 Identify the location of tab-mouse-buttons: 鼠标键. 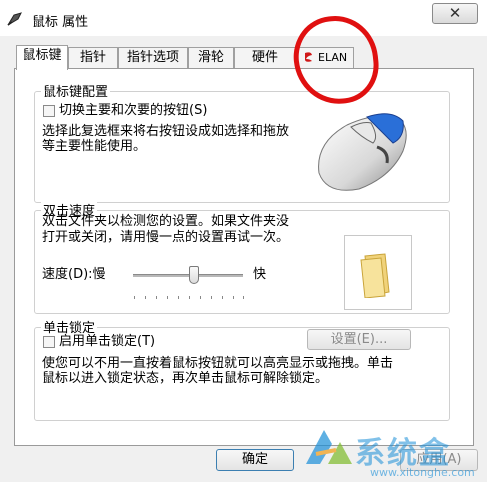
(42, 57).